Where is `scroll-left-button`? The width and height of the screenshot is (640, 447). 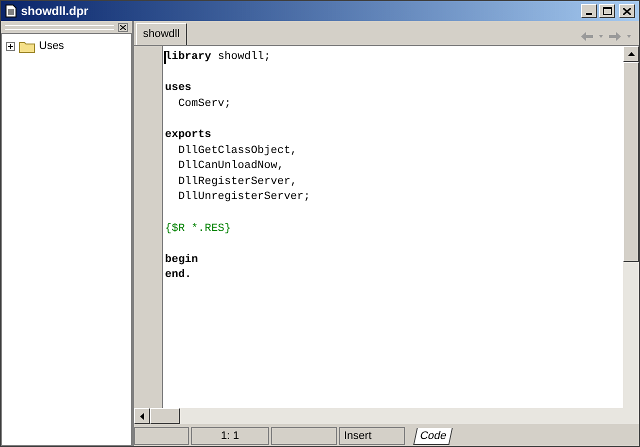
scroll-left-button is located at coordinates (142, 416).